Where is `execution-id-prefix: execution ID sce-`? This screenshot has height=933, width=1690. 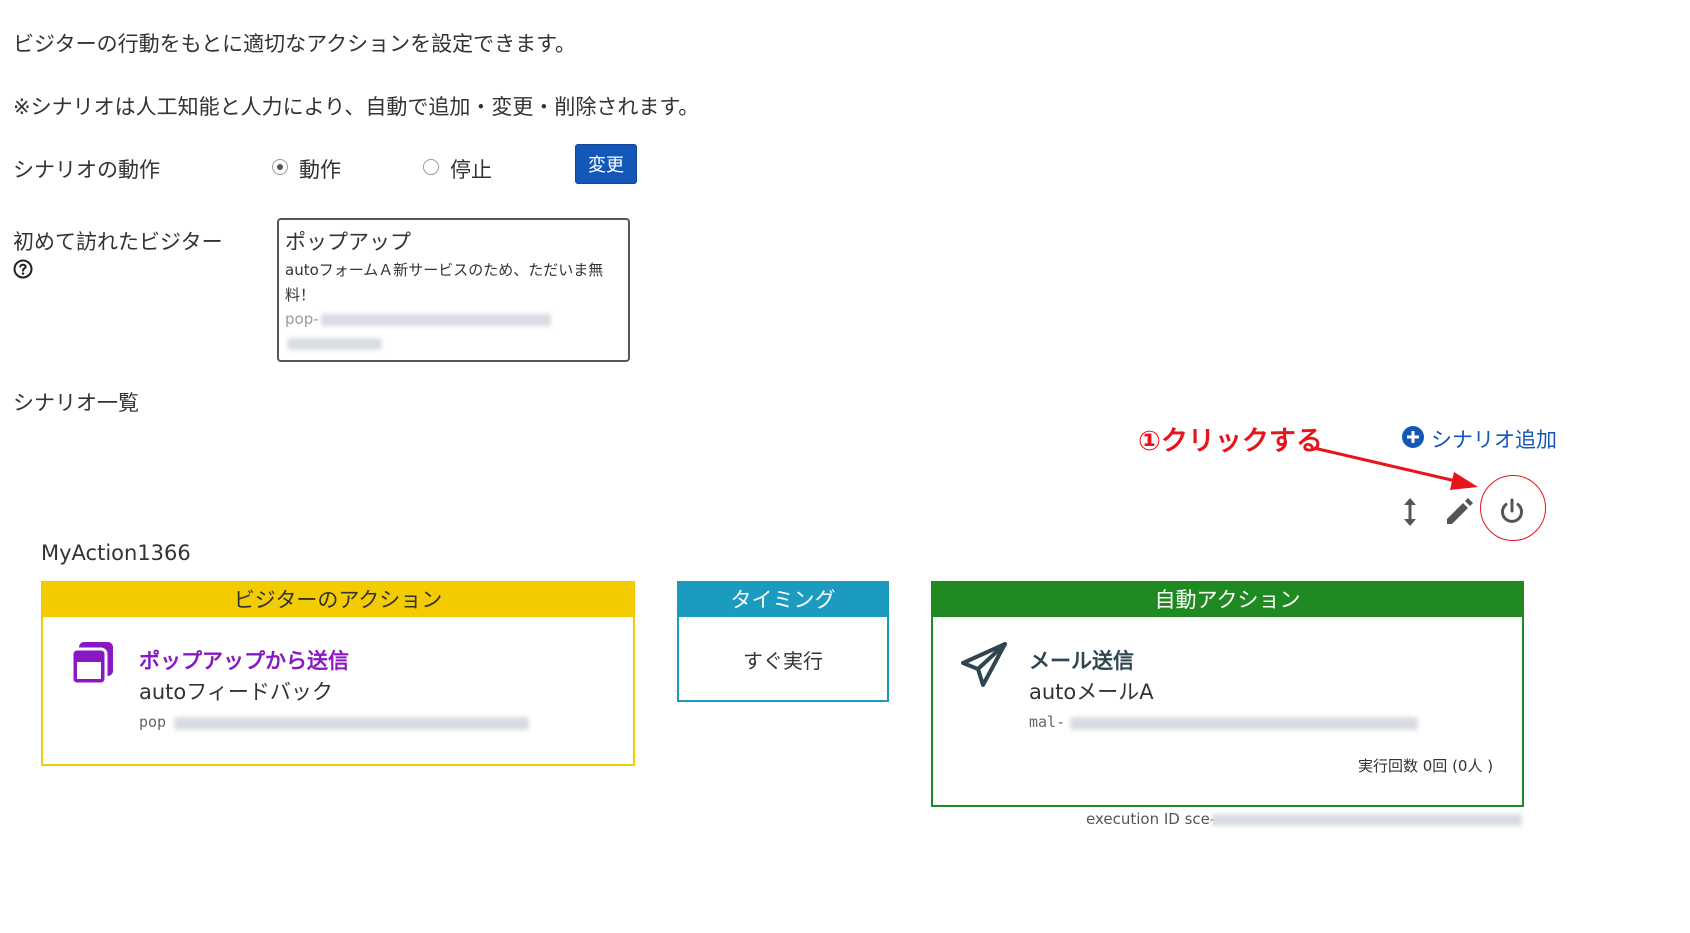
execution-id-prefix: execution ID sce- is located at coordinates (1151, 819).